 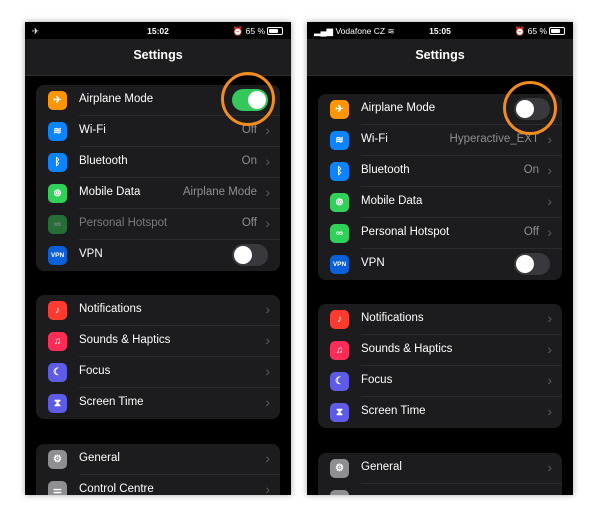 I want to click on status-right: ⏰ 65 %, so click(x=258, y=31).